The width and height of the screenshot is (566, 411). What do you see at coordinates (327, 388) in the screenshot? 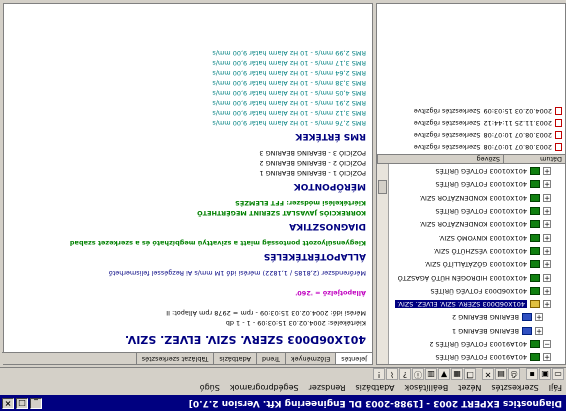
I see `menu-system: Rendszer` at bounding box center [327, 388].